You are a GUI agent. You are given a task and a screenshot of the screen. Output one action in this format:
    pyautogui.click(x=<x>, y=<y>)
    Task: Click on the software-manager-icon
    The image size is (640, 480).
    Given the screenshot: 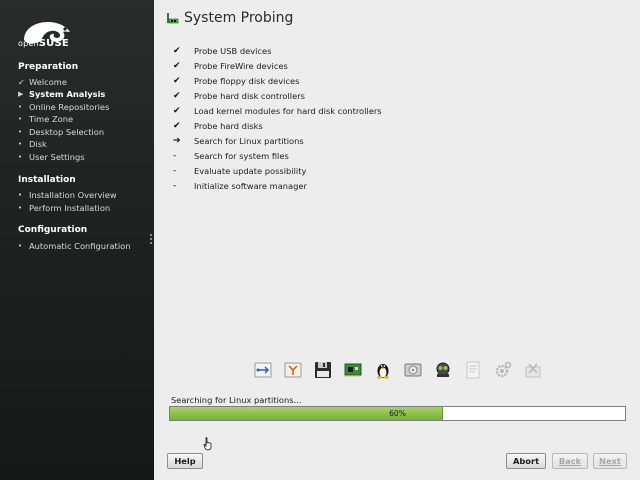 What is the action you would take?
    pyautogui.click(x=533, y=370)
    